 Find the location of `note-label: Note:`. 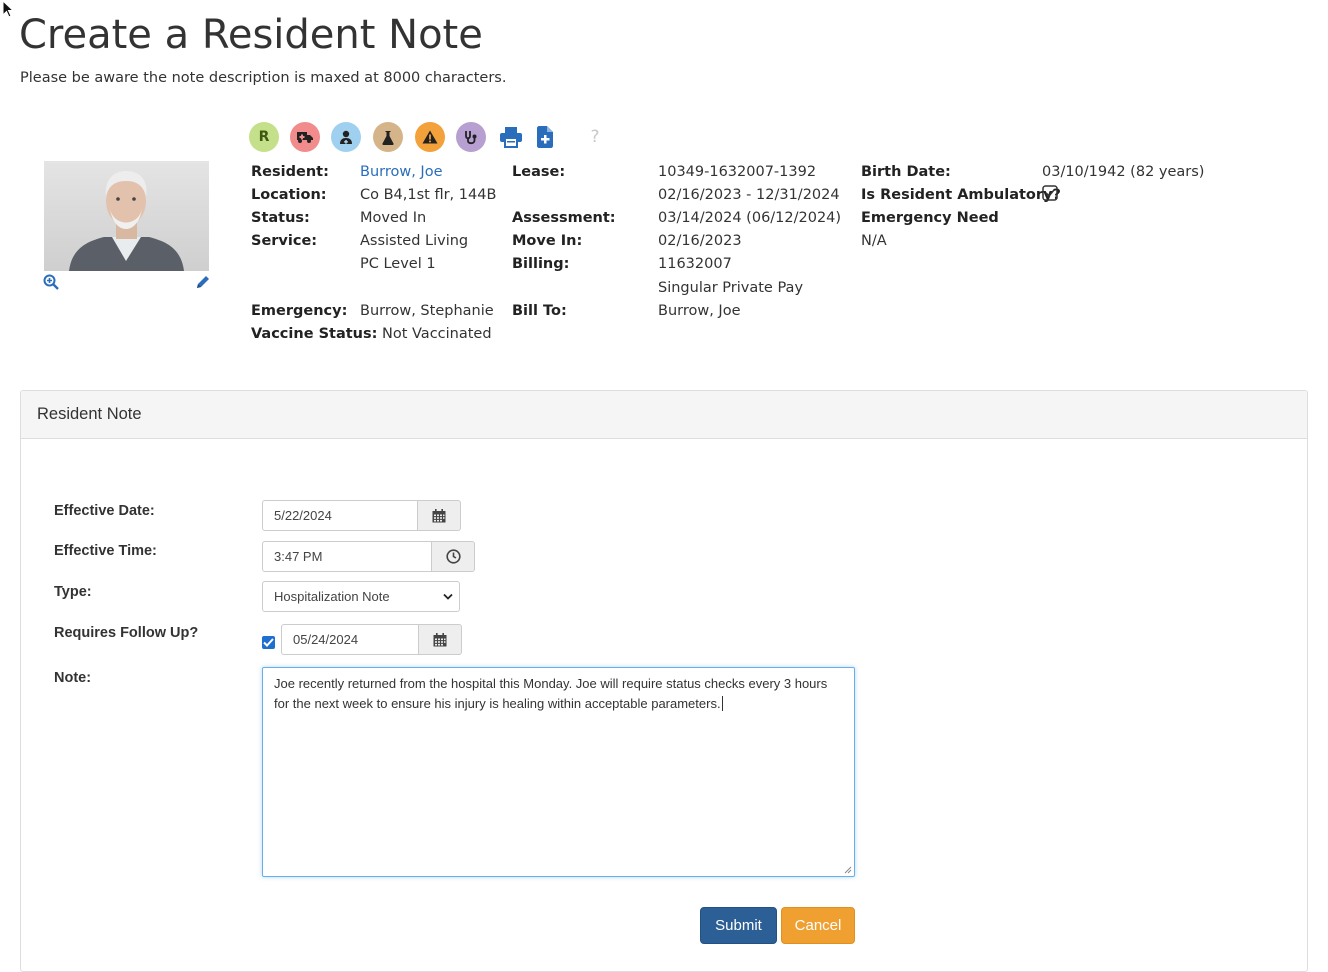

note-label: Note: is located at coordinates (73, 678).